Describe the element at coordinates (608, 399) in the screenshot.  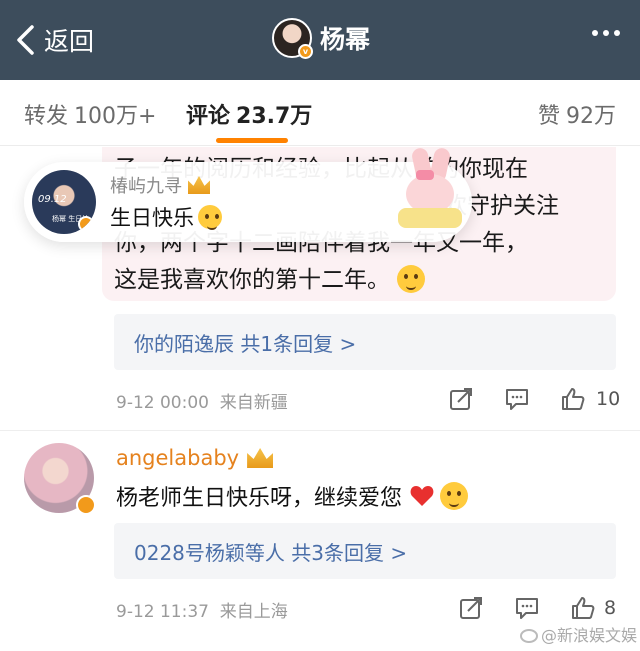
I see `like-count: 10` at that location.